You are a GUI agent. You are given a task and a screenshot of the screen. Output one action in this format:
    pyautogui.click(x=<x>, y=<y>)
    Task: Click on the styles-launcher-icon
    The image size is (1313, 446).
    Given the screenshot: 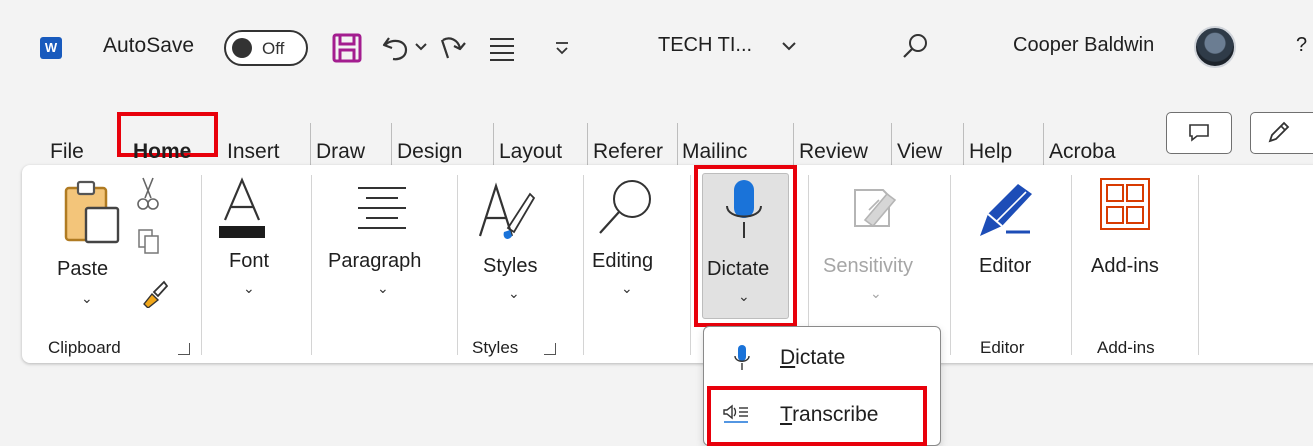 What is the action you would take?
    pyautogui.click(x=550, y=349)
    